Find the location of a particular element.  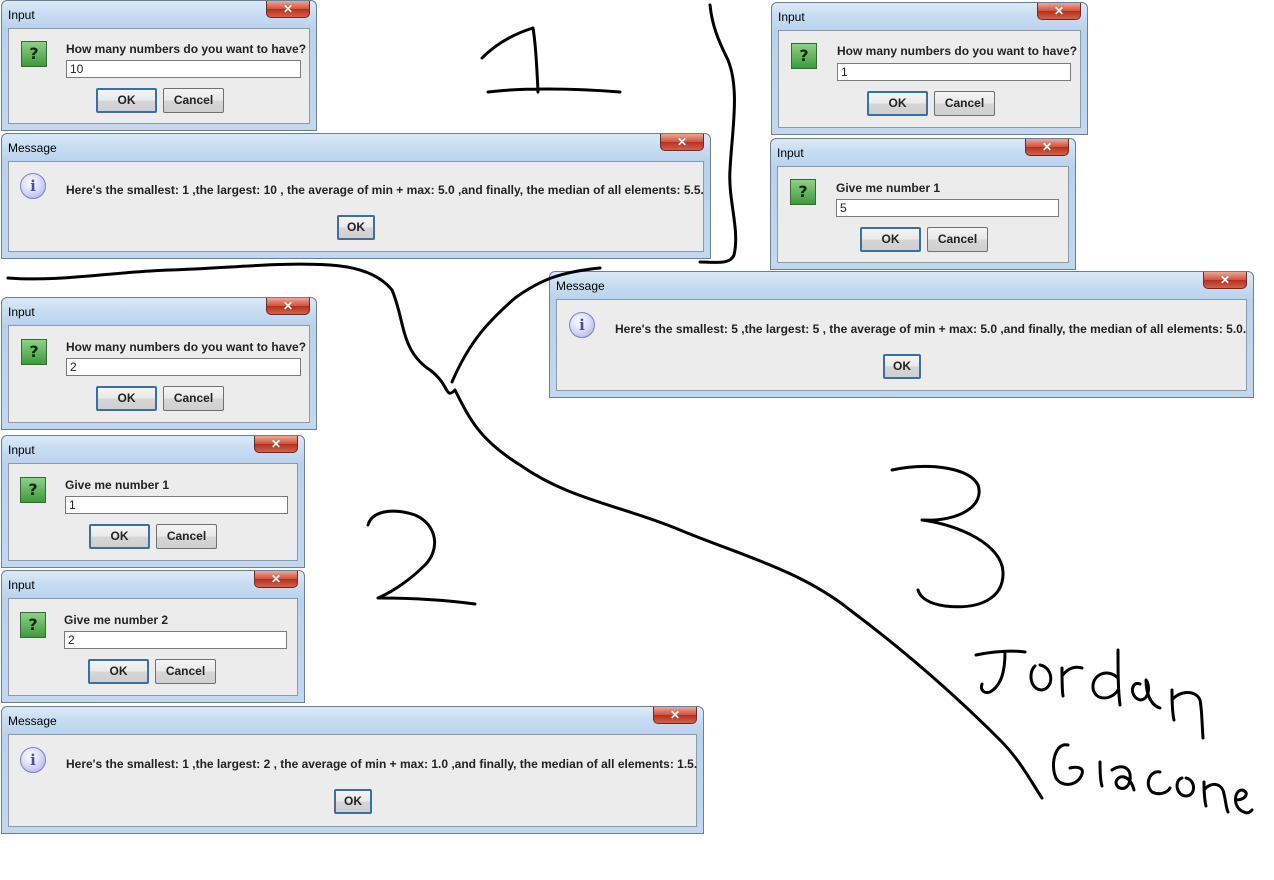

signature-jordan is located at coordinates (1089, 694).